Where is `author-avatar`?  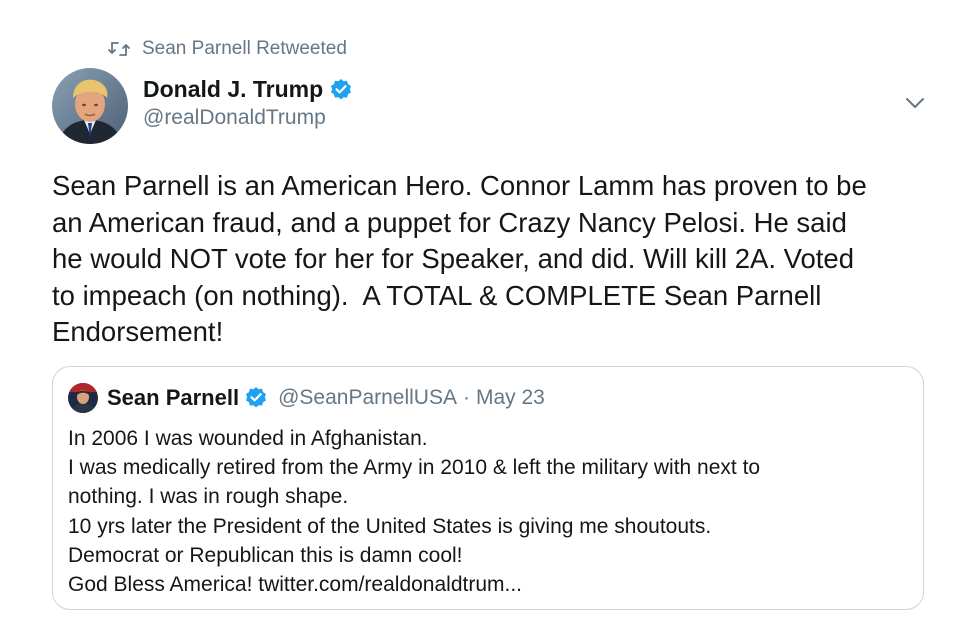
author-avatar is located at coordinates (90, 106).